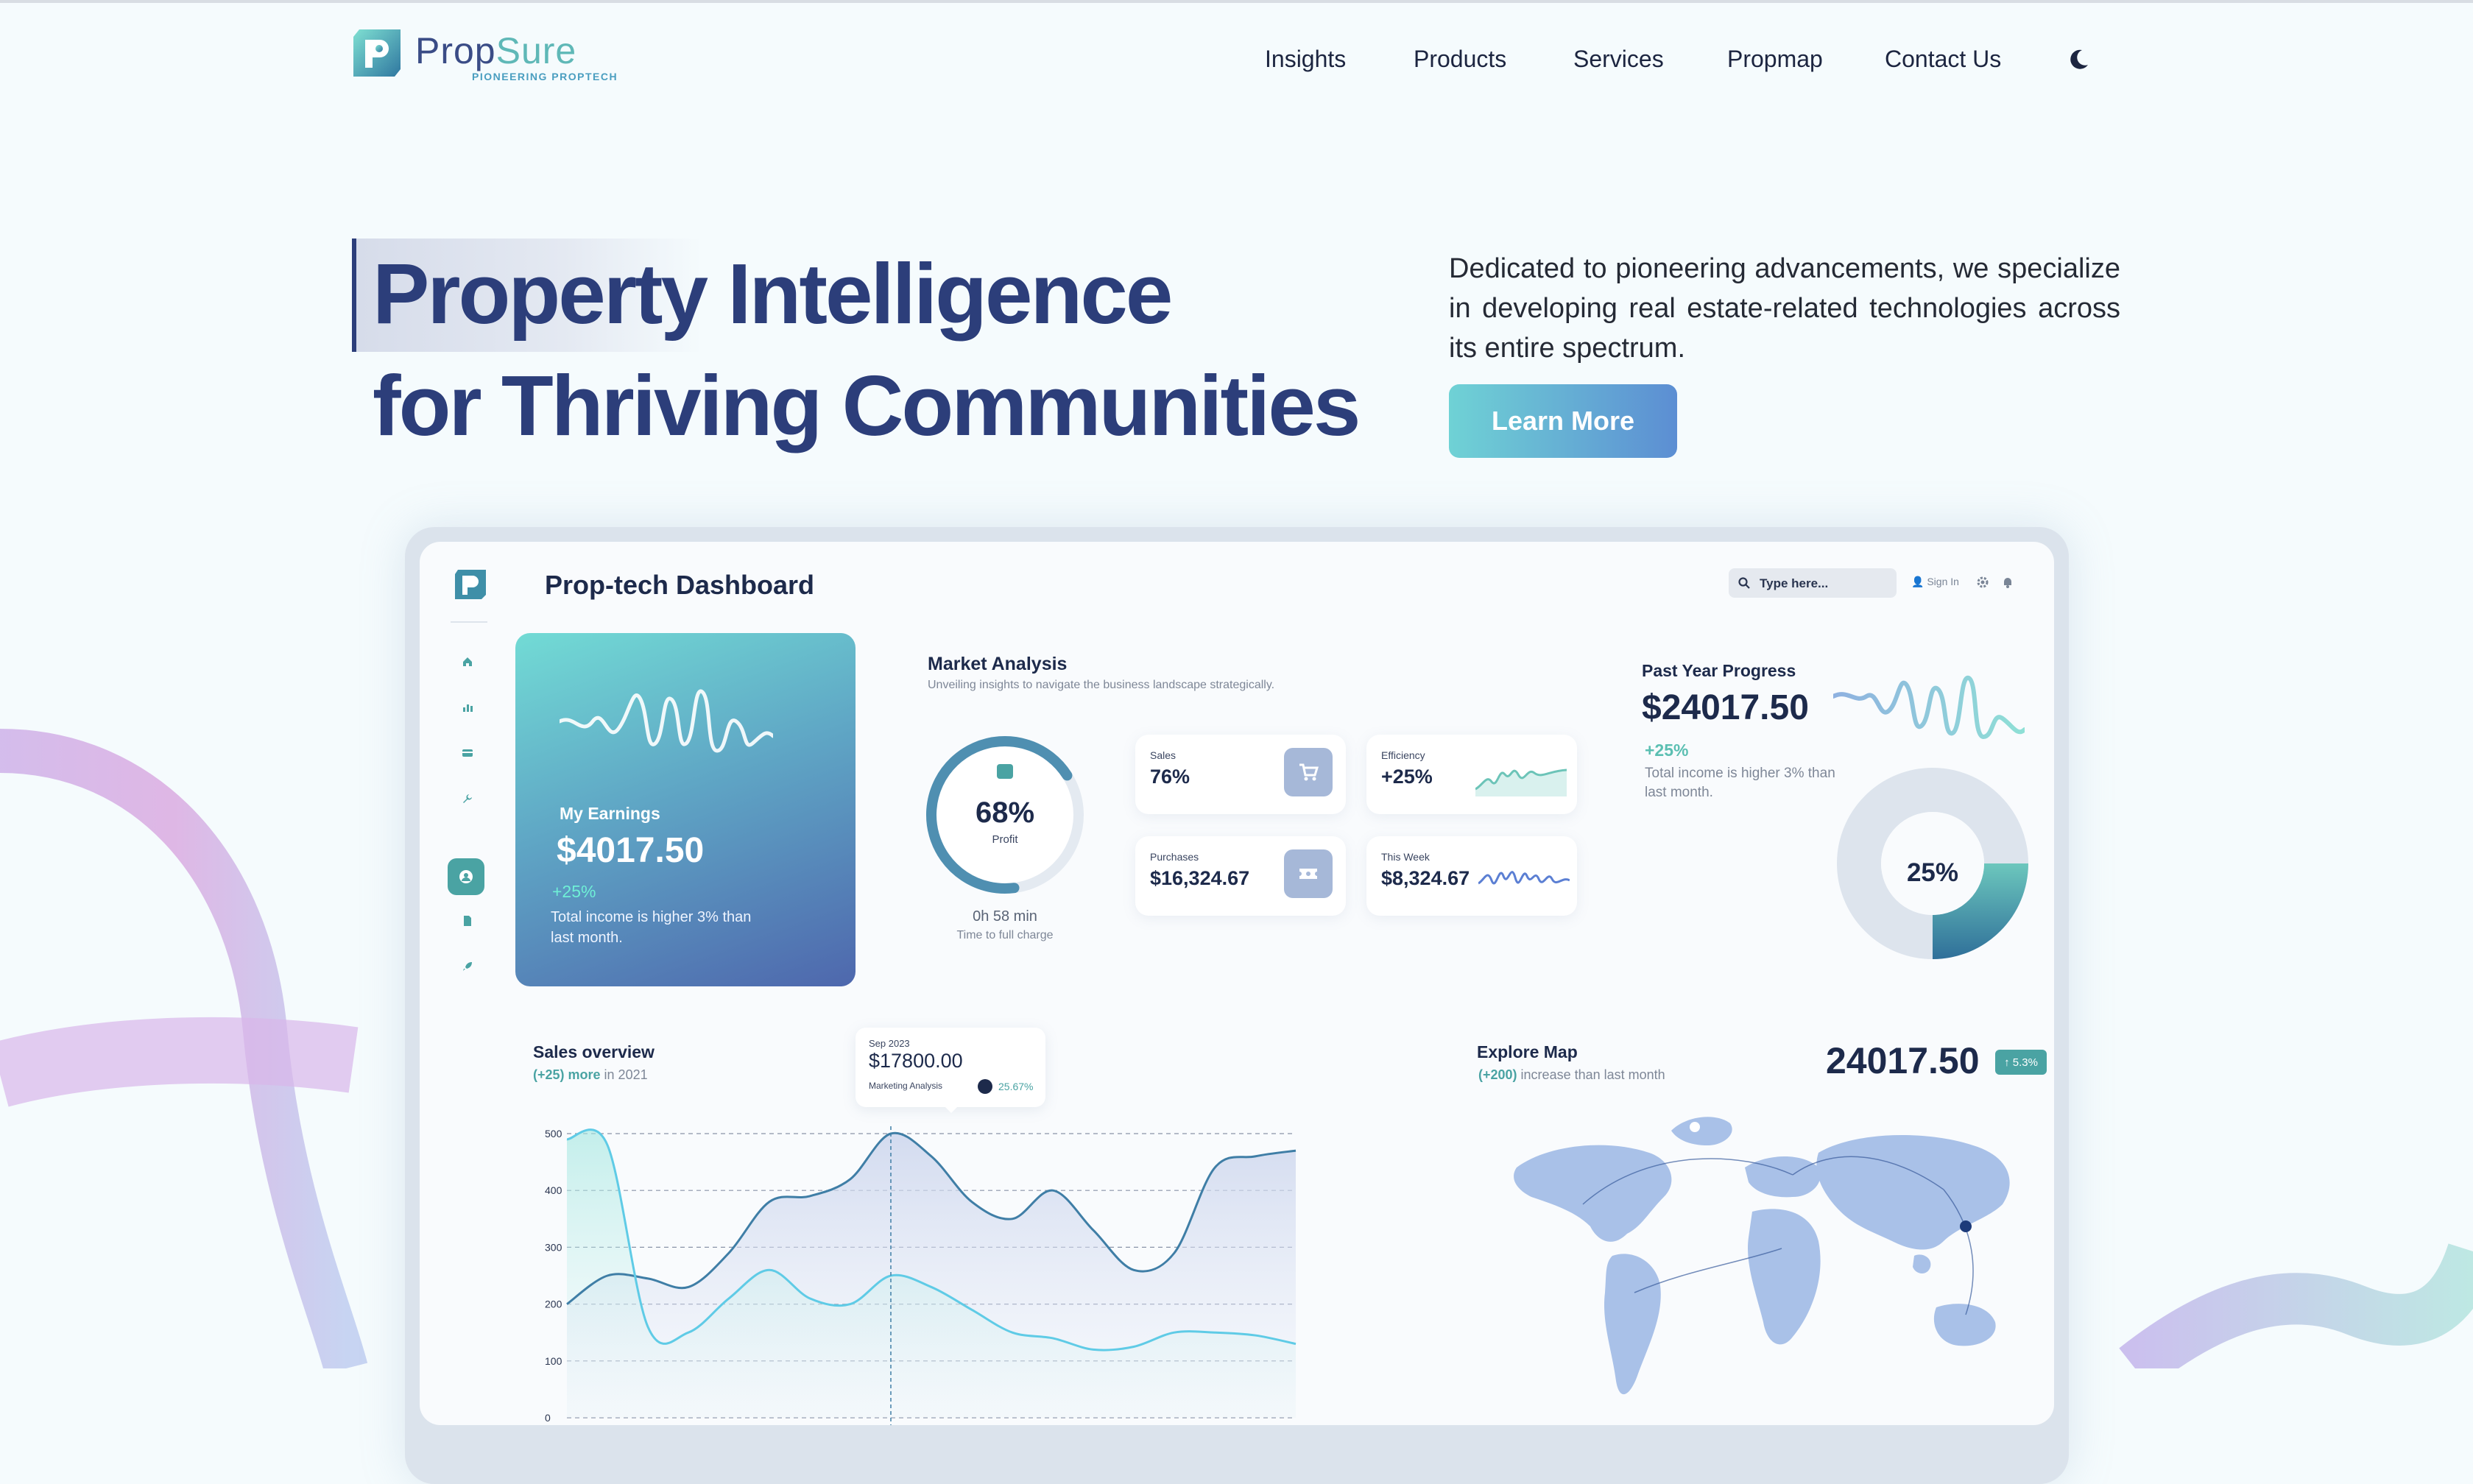 The width and height of the screenshot is (2473, 1484). Describe the element at coordinates (1471, 876) in the screenshot. I see `stat-card-this-week: This Week $8,324.67` at that location.